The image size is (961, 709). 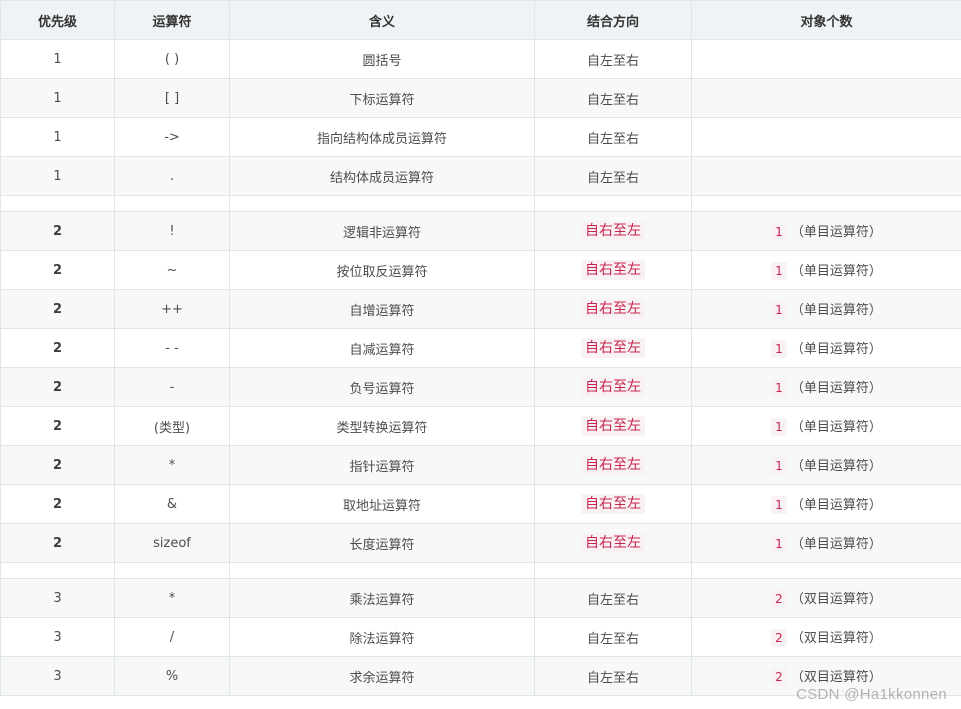 What do you see at coordinates (172, 348) in the screenshot?
I see `operator-cell: - -` at bounding box center [172, 348].